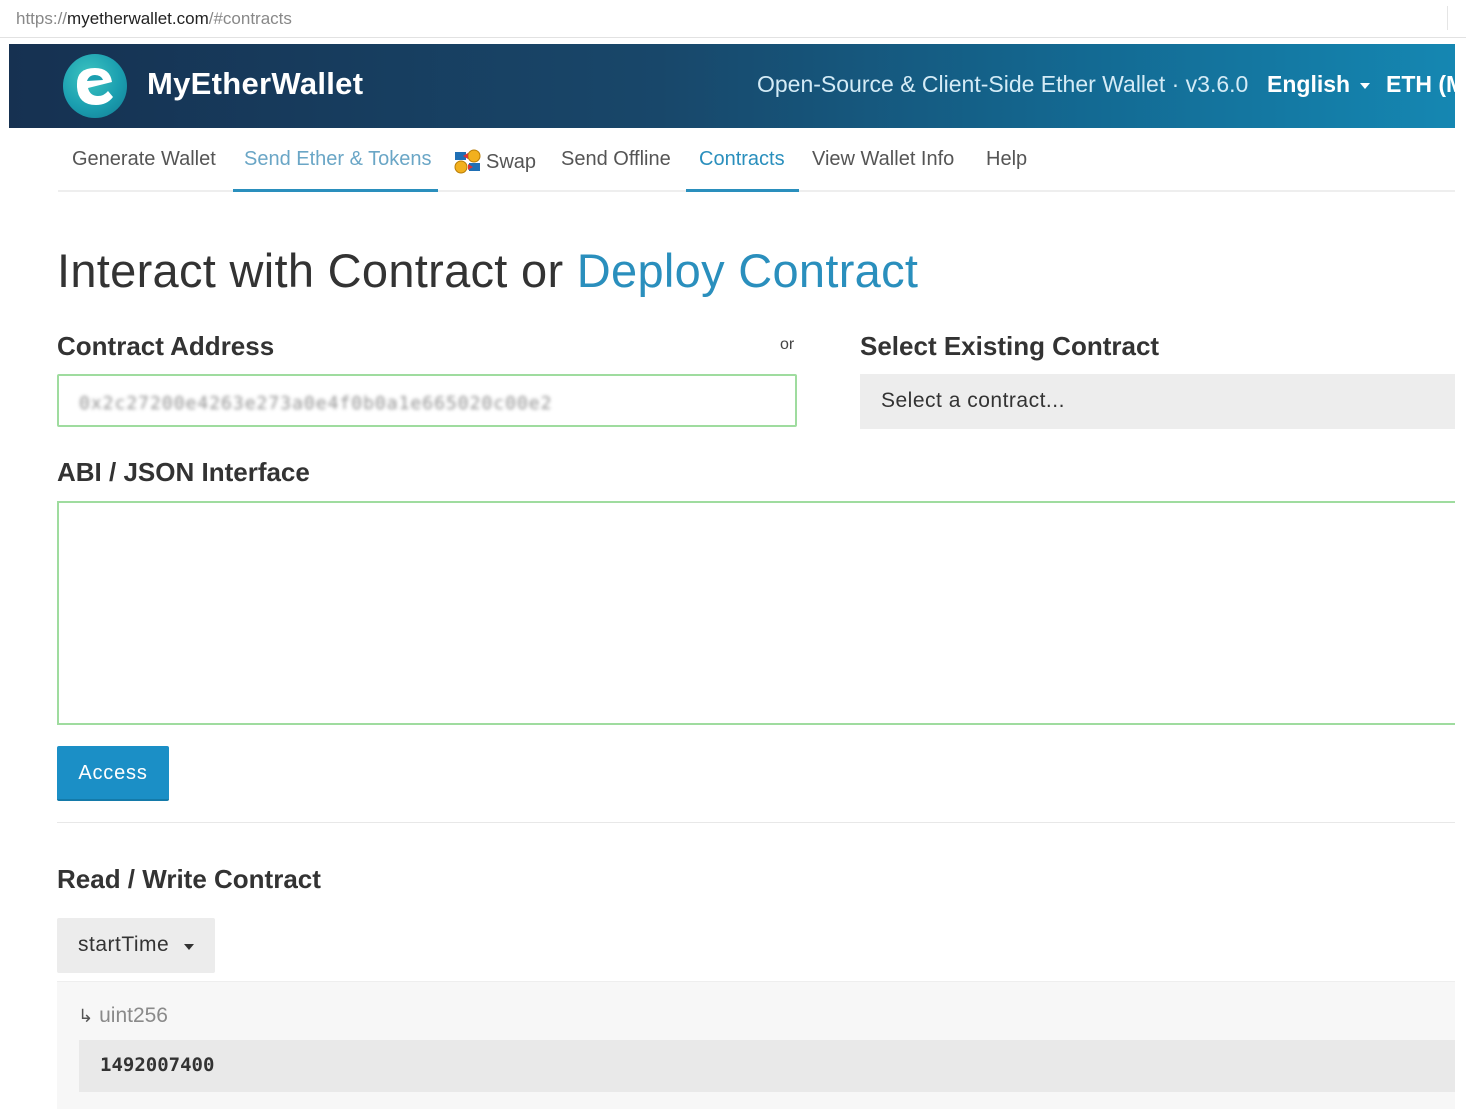 This screenshot has height=1109, width=1466. I want to click on abi-json-label: ABI / JSON Interface, so click(183, 472).